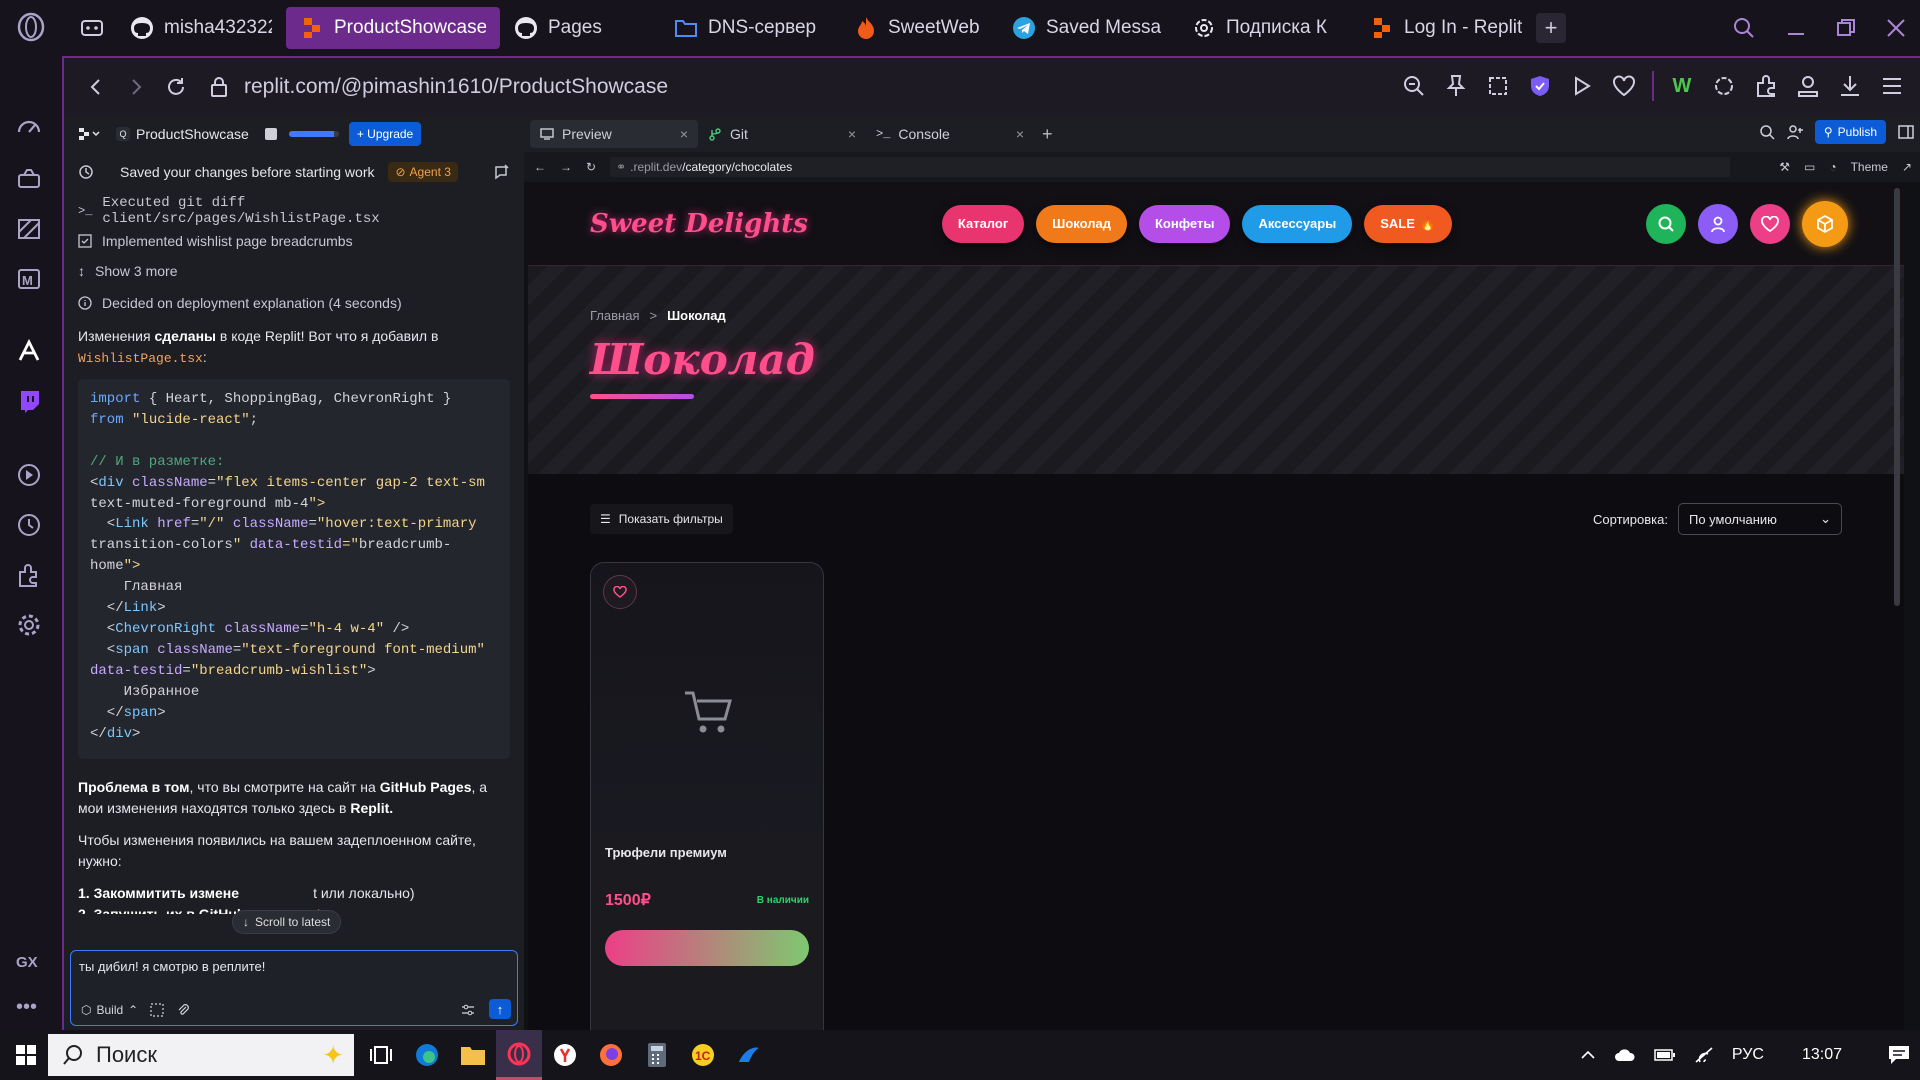  What do you see at coordinates (1267, 28) in the screenshot?
I see `tab-subscription: Подписка К` at bounding box center [1267, 28].